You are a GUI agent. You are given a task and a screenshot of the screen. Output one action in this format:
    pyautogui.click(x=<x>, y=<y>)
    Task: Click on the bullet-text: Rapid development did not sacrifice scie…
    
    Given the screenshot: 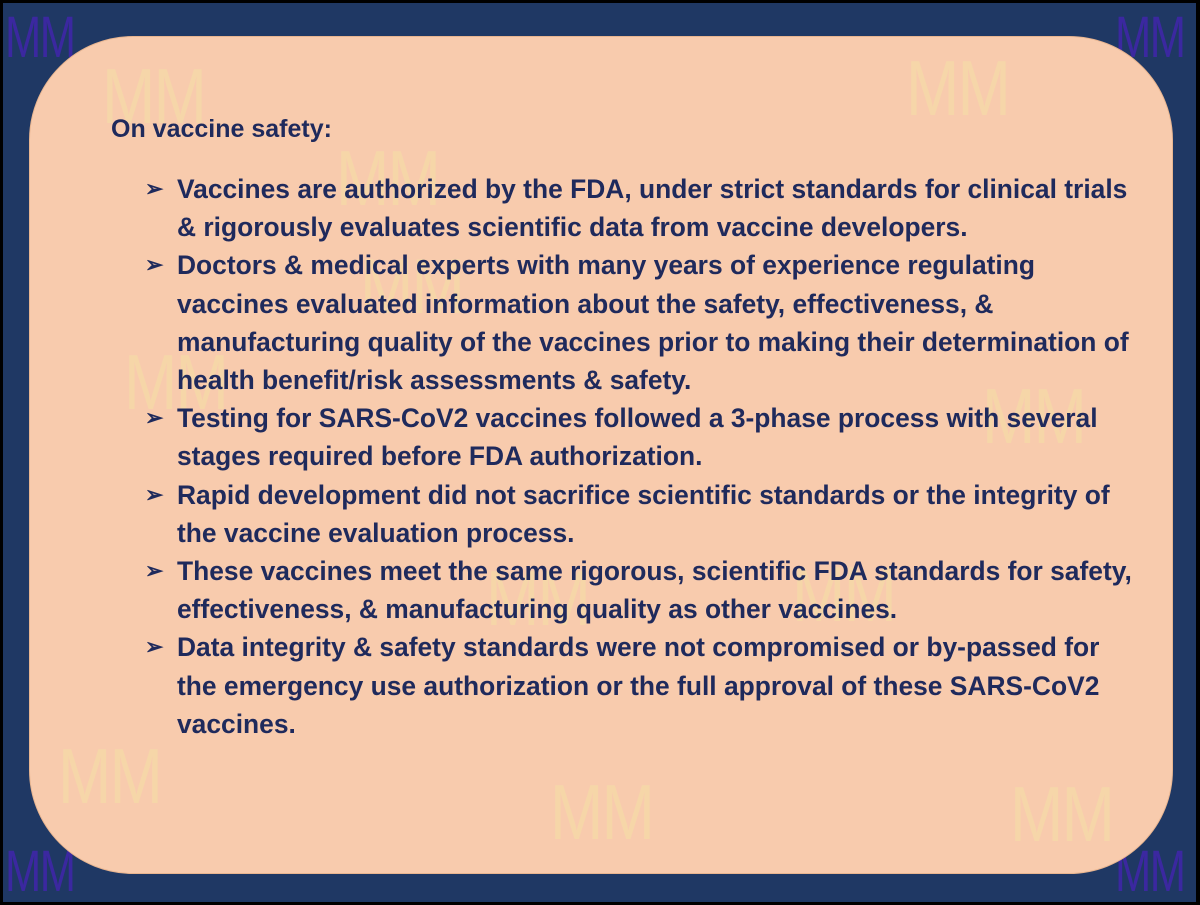 What is the action you would take?
    pyautogui.click(x=643, y=513)
    